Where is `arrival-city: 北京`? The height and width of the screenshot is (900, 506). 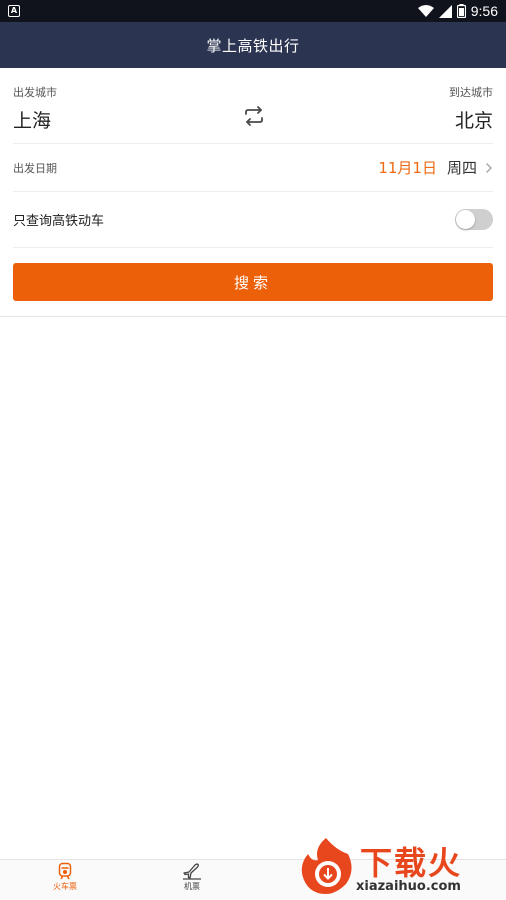 arrival-city: 北京 is located at coordinates (473, 121).